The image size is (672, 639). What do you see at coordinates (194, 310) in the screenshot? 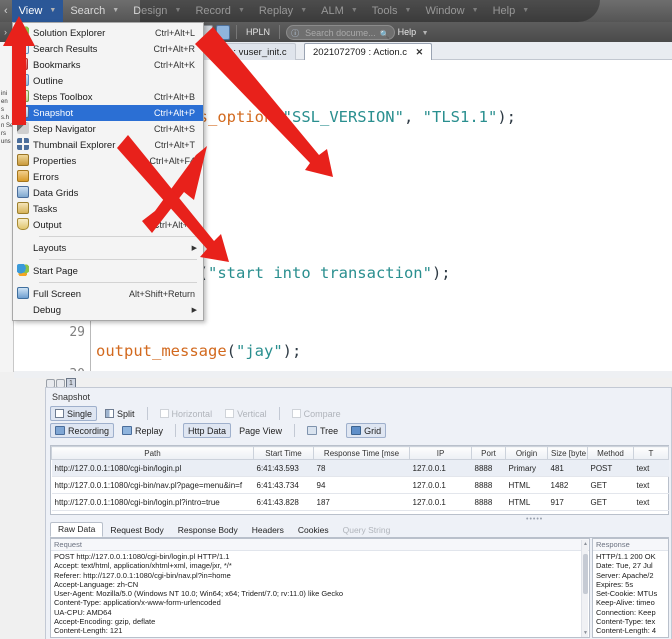
I see `submenu-arrow-icon: ▶` at bounding box center [194, 310].